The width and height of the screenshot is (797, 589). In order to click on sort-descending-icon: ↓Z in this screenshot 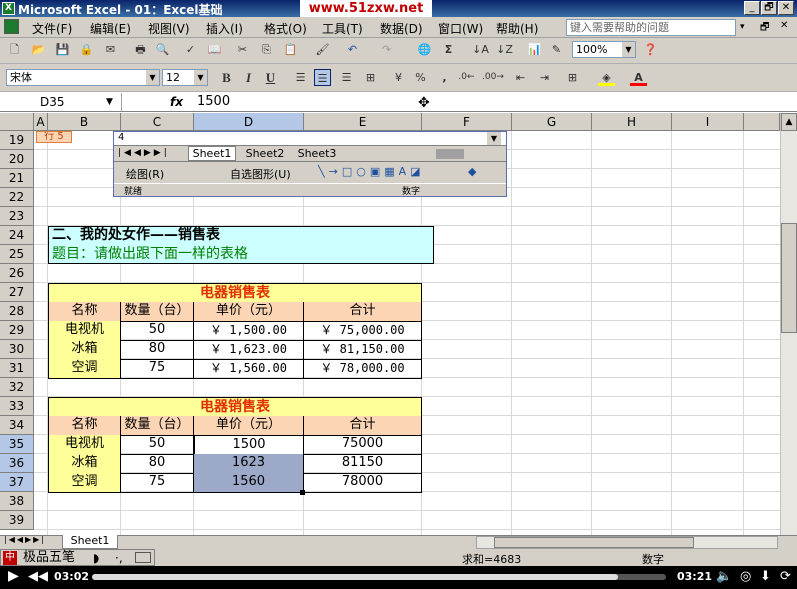, I will do `click(504, 49)`.